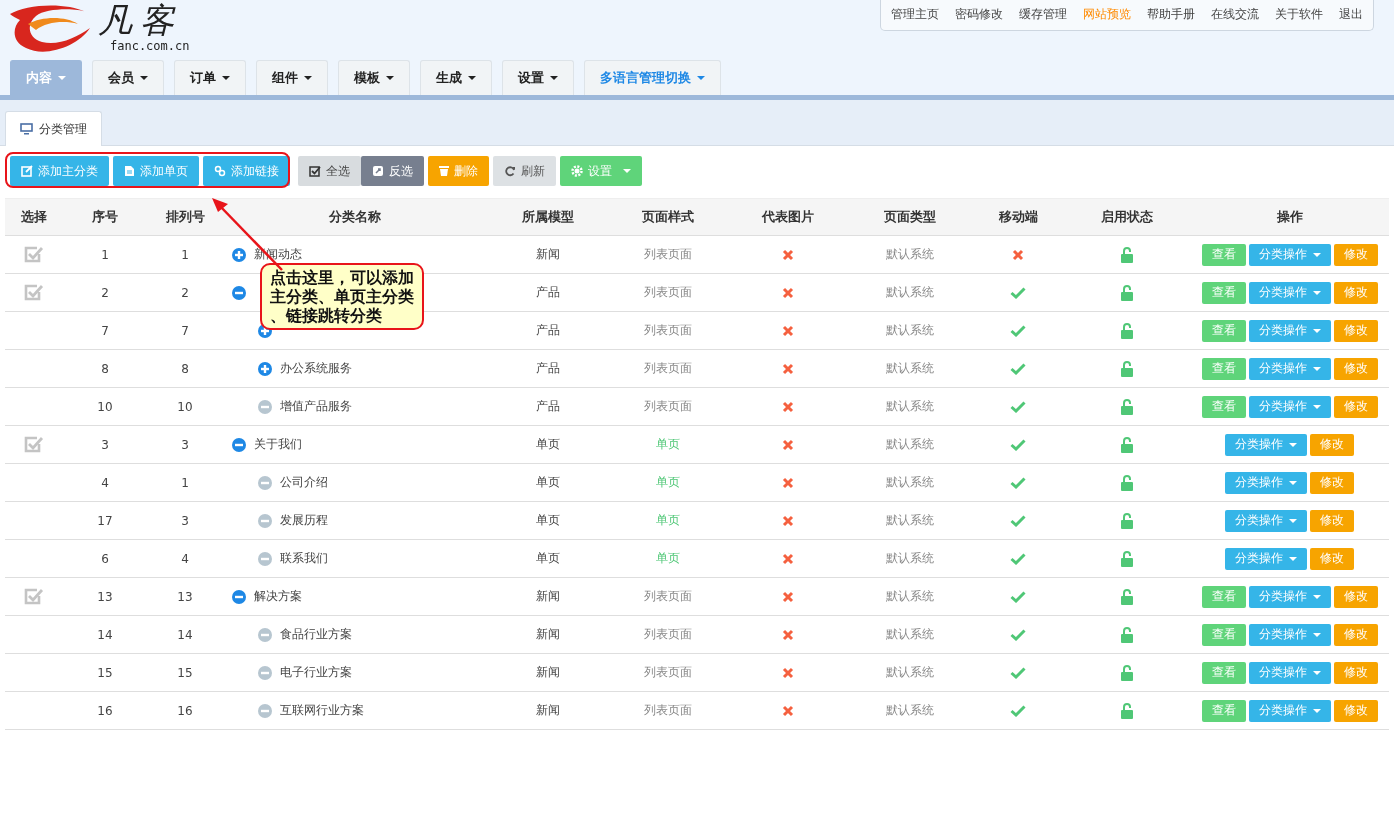 The image size is (1394, 836). What do you see at coordinates (46, 77) in the screenshot?
I see `nav-tab: 内容` at bounding box center [46, 77].